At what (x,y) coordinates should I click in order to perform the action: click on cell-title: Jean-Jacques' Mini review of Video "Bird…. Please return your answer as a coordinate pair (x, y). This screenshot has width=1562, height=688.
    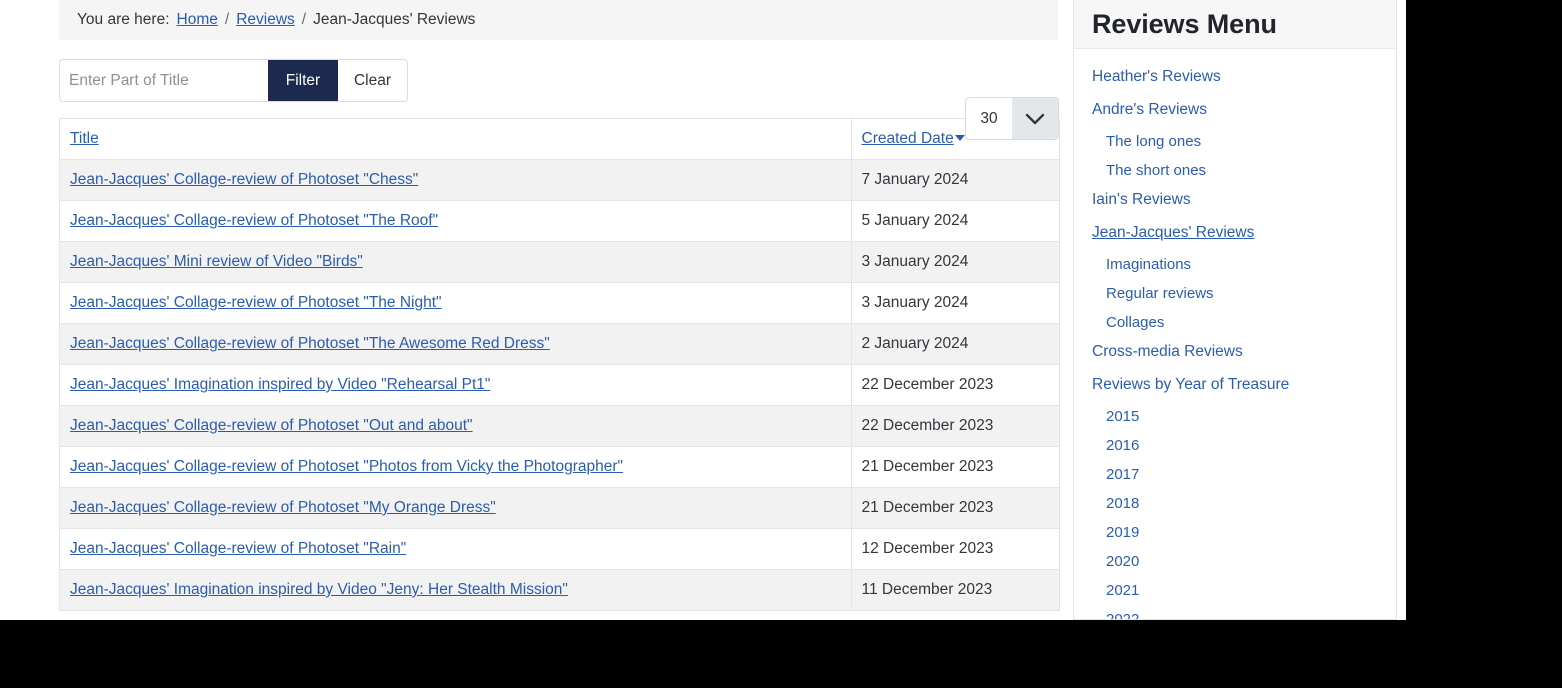
    Looking at the image, I should click on (456, 262).